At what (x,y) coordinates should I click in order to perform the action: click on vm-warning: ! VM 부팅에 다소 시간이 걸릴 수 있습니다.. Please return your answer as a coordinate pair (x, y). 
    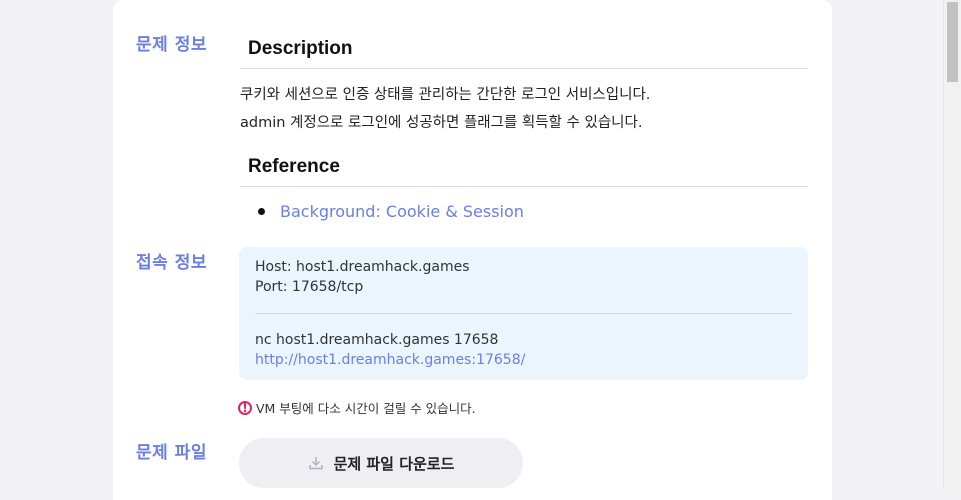
    Looking at the image, I should click on (357, 407).